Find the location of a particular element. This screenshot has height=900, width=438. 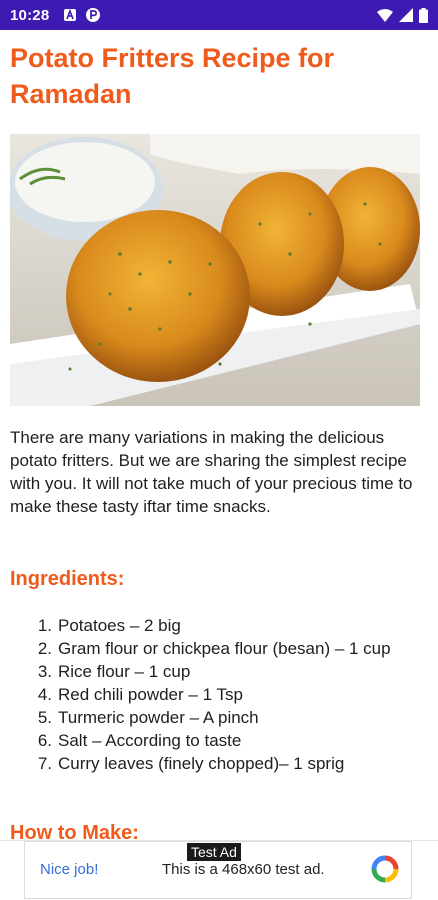

status-notifications is located at coordinates (82, 15).